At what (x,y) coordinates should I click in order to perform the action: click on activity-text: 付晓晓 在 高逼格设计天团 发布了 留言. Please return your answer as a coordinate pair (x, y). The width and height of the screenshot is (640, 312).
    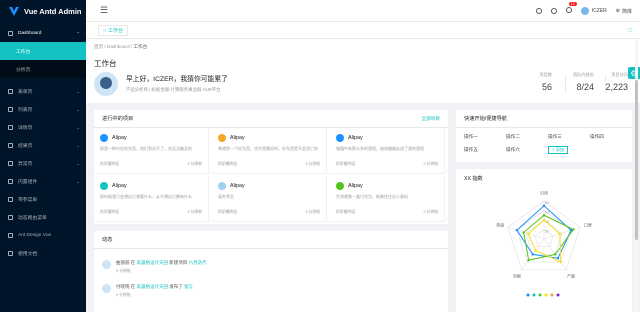
    Looking at the image, I should click on (154, 287).